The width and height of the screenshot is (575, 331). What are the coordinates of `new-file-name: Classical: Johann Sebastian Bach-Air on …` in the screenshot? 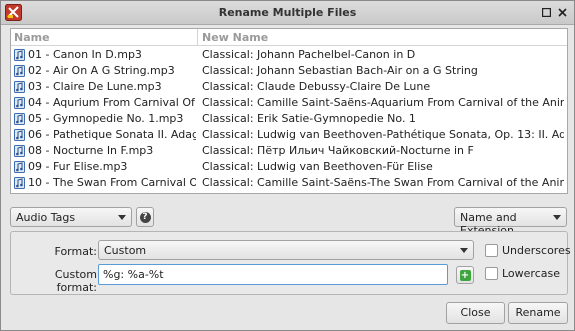 It's located at (340, 70).